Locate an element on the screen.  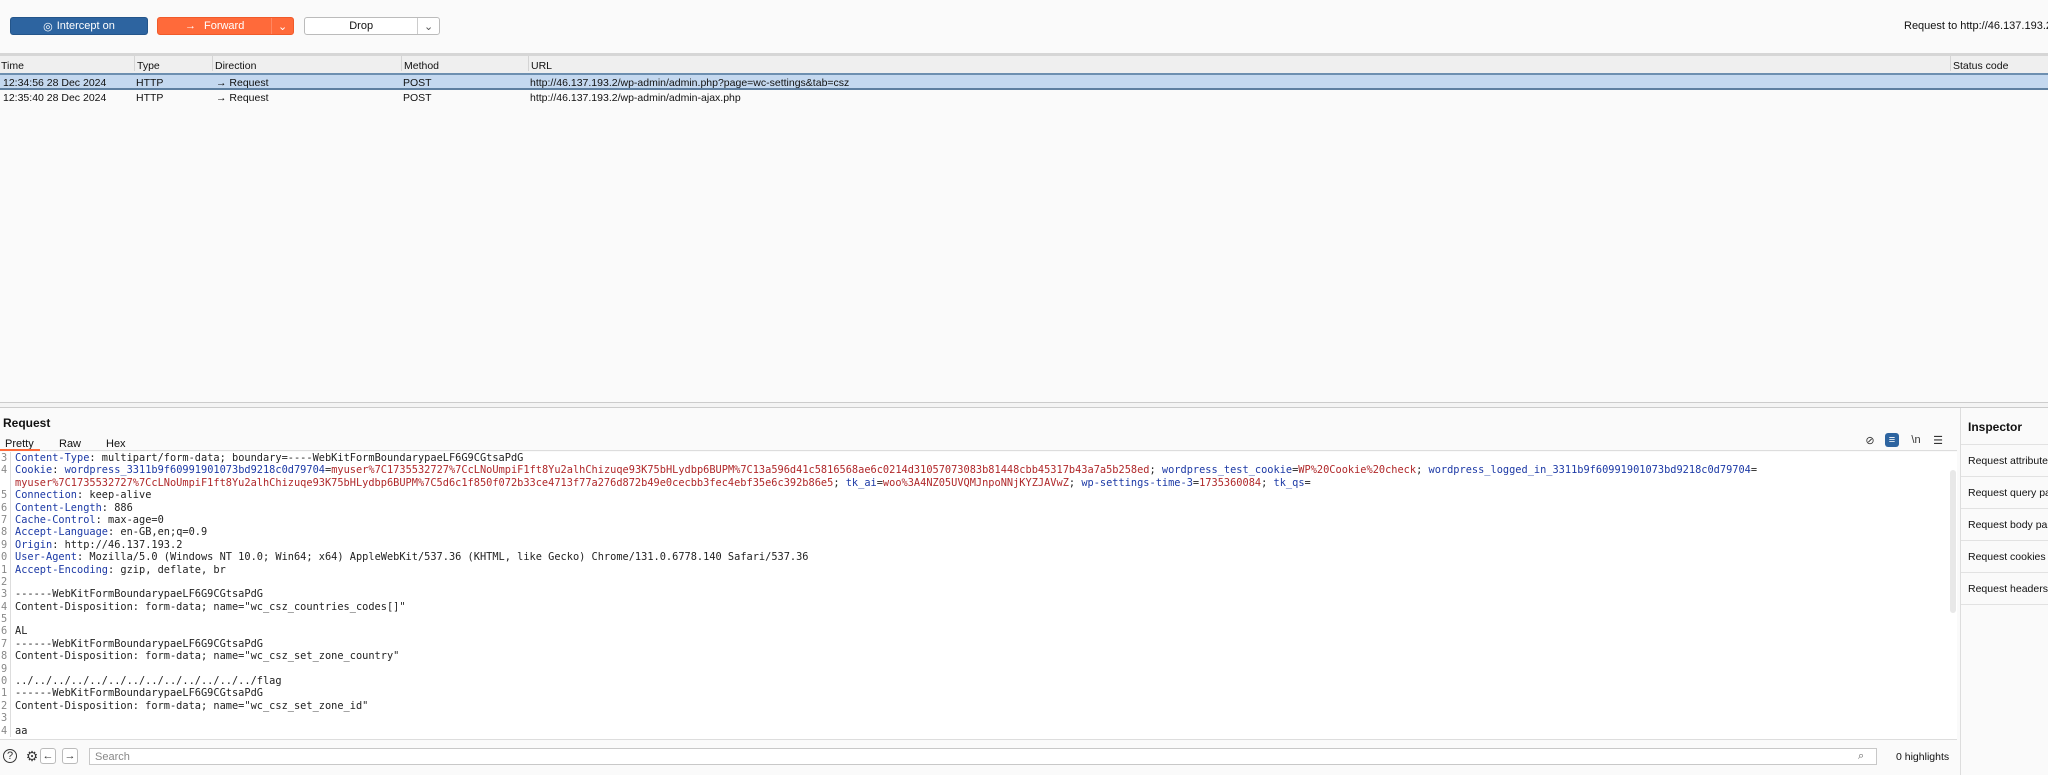
line-number: 5 is located at coordinates (5, 619).